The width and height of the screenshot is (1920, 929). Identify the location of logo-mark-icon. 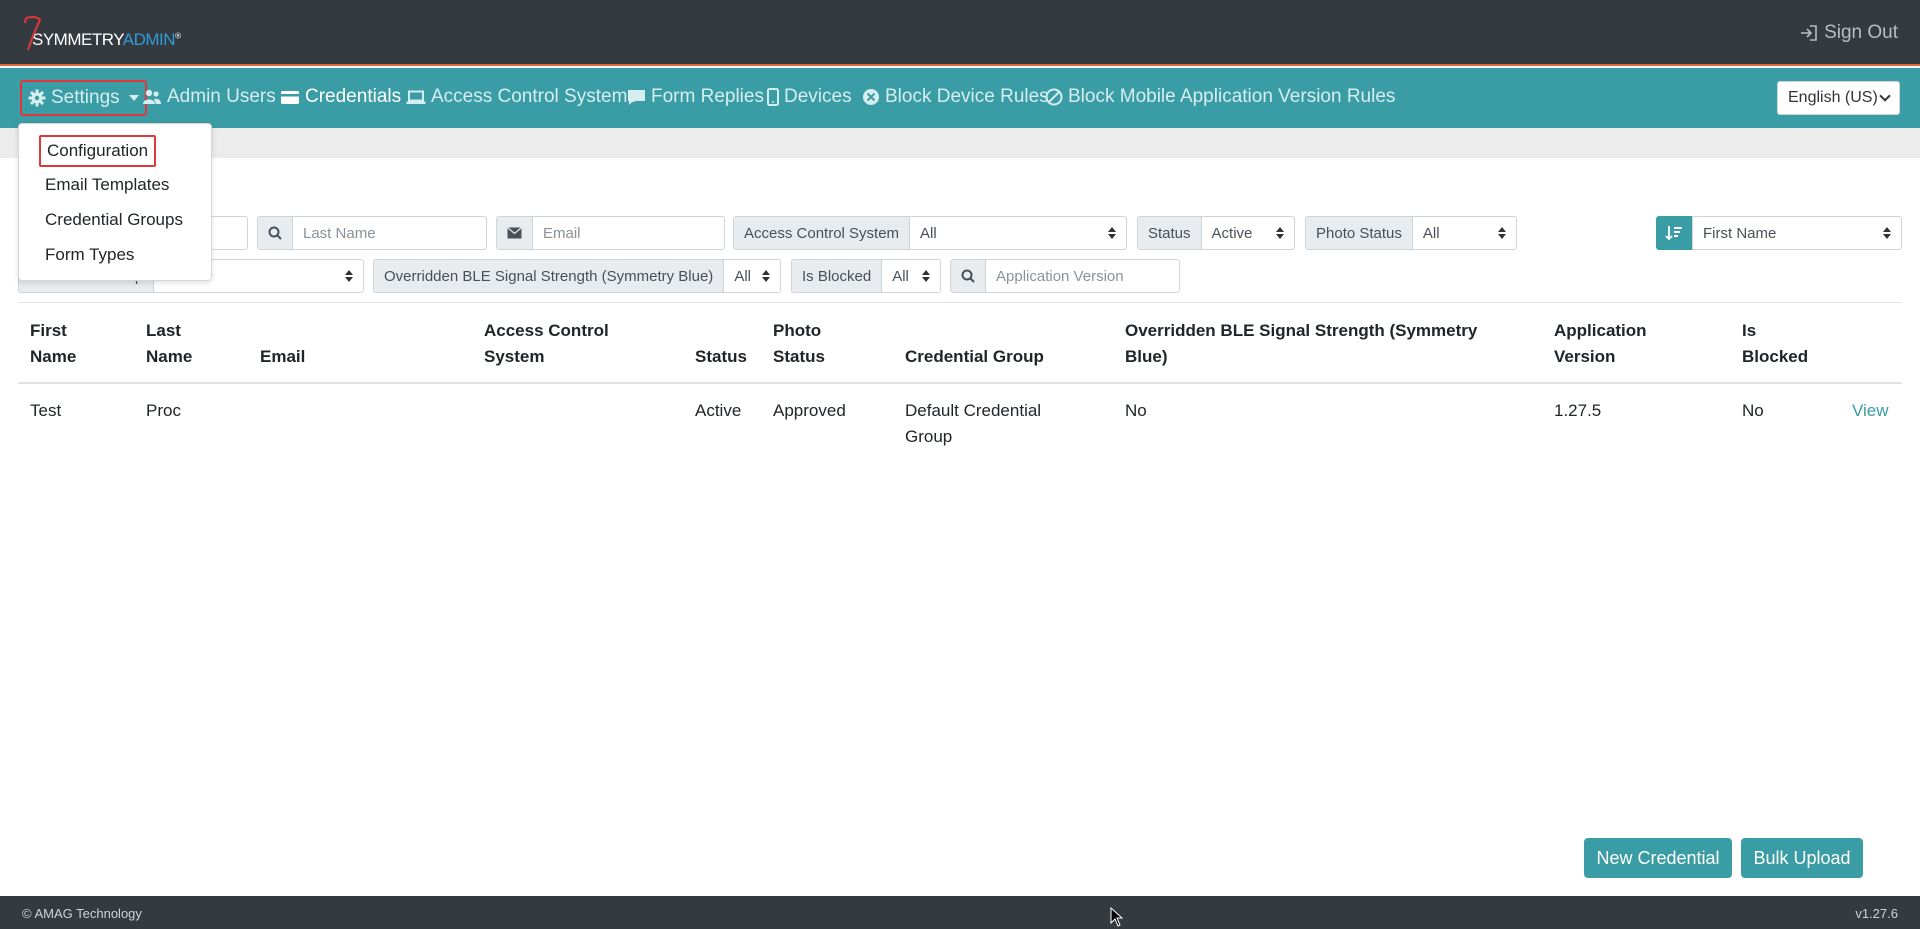
(33, 33).